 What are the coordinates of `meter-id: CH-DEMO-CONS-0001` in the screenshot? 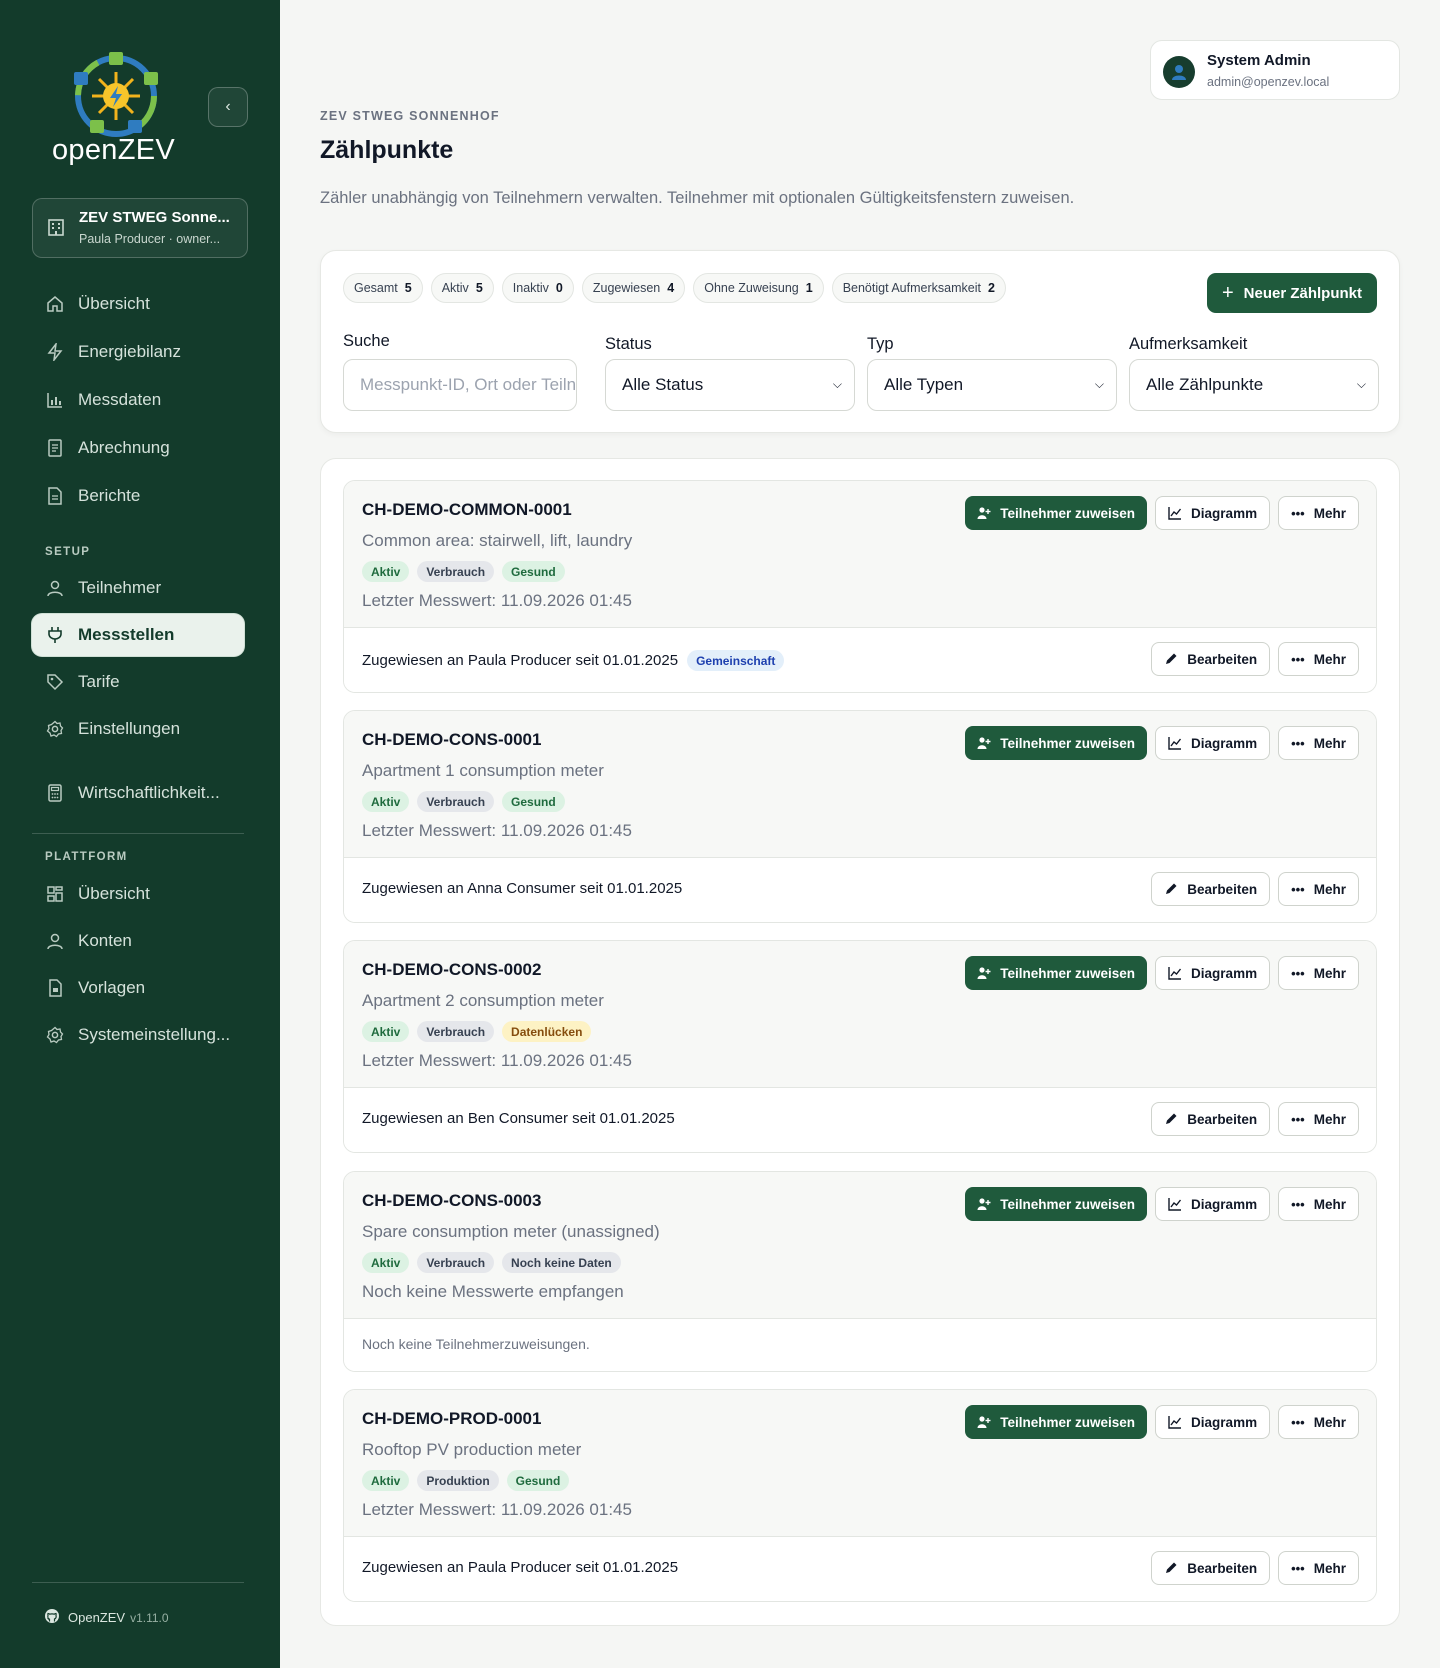 It's located at (451, 740).